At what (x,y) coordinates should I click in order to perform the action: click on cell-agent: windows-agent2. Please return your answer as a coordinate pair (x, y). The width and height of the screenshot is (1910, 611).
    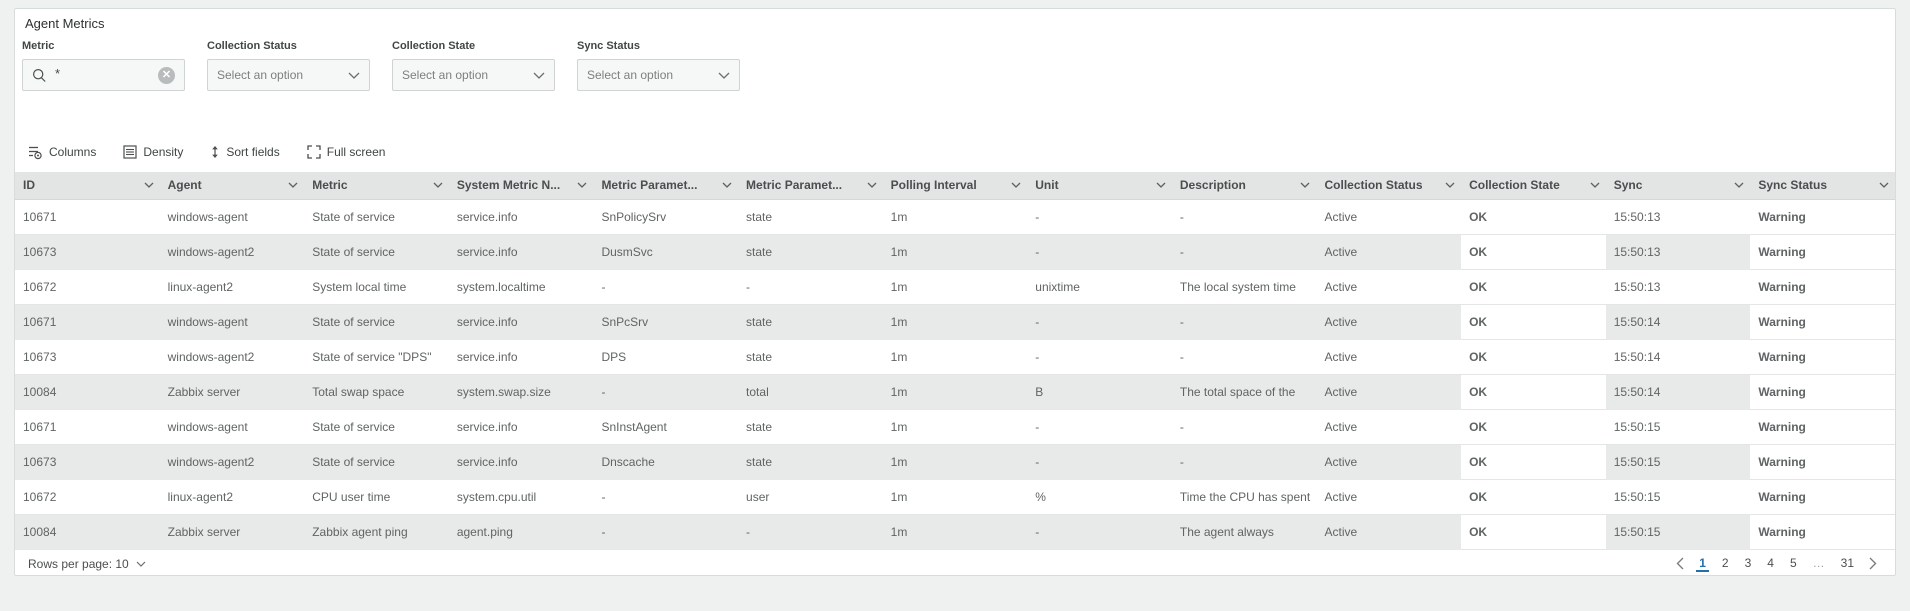
    Looking at the image, I should click on (232, 252).